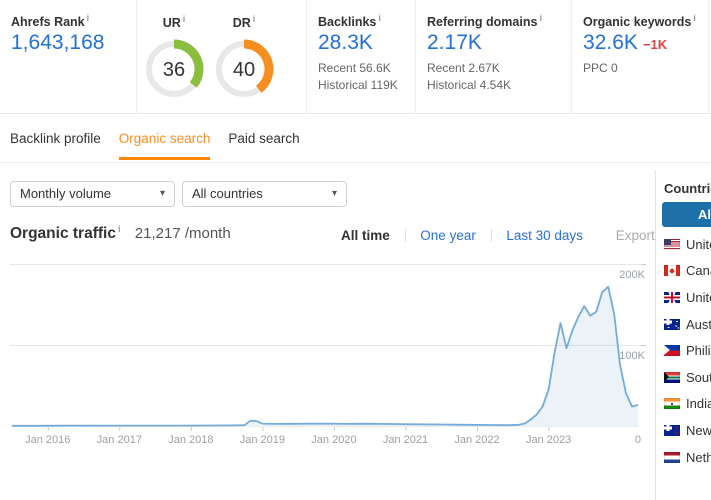  Describe the element at coordinates (182, 234) in the screenshot. I see `traffic-per-month-value: 21,217 /month` at that location.